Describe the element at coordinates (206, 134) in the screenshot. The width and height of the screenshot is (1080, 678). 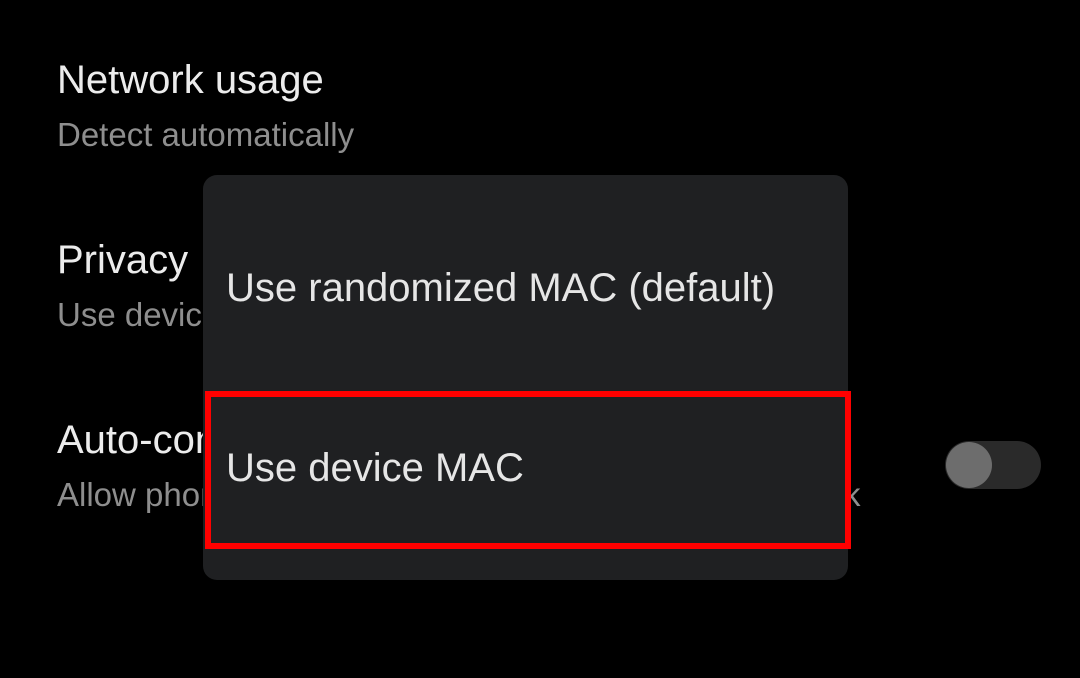
I see `setting-summary: Detect automatically` at that location.